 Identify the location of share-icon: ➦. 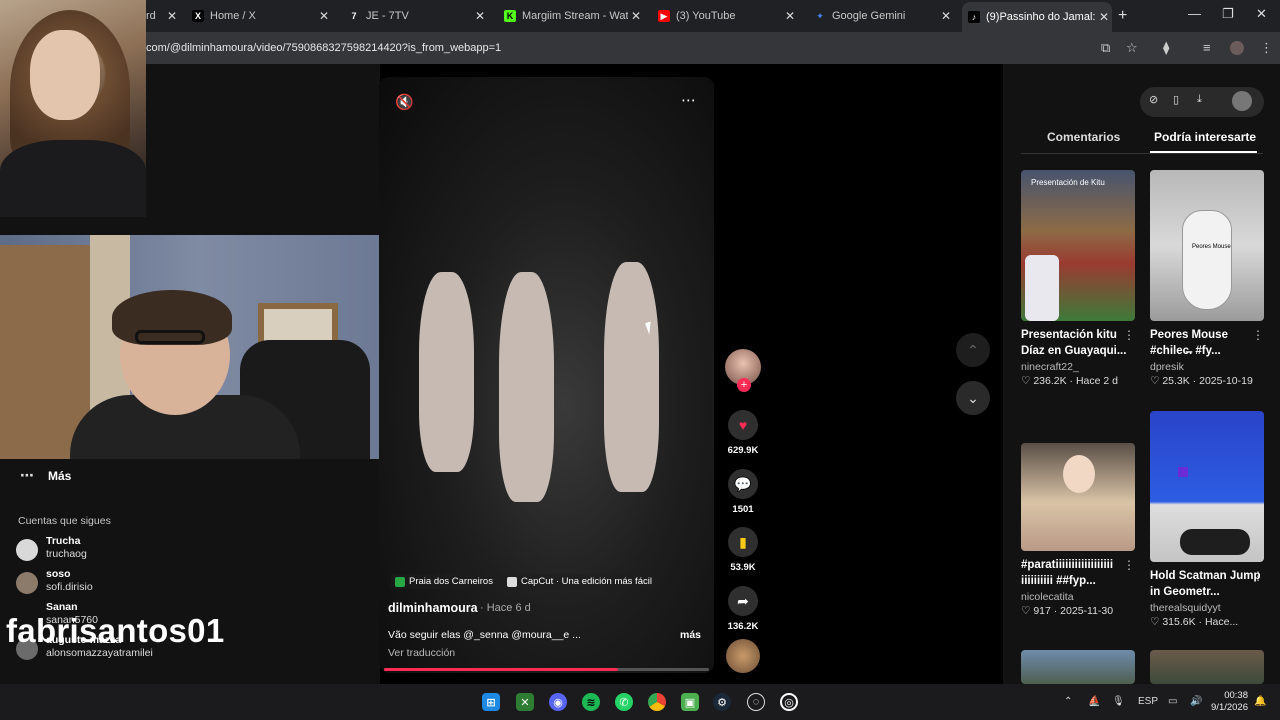
(743, 601).